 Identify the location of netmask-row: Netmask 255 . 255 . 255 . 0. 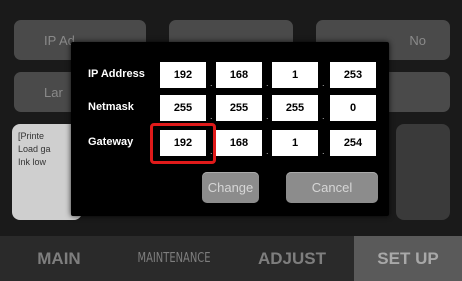
(230, 108).